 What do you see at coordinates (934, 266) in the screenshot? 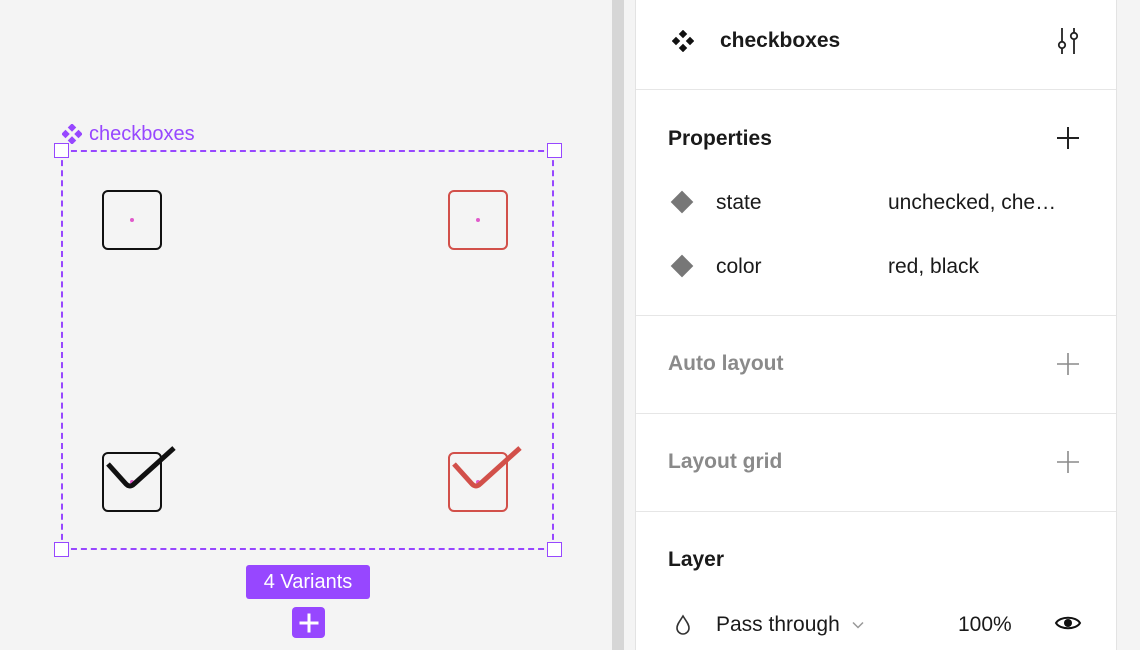
I see `property-value: red, black` at bounding box center [934, 266].